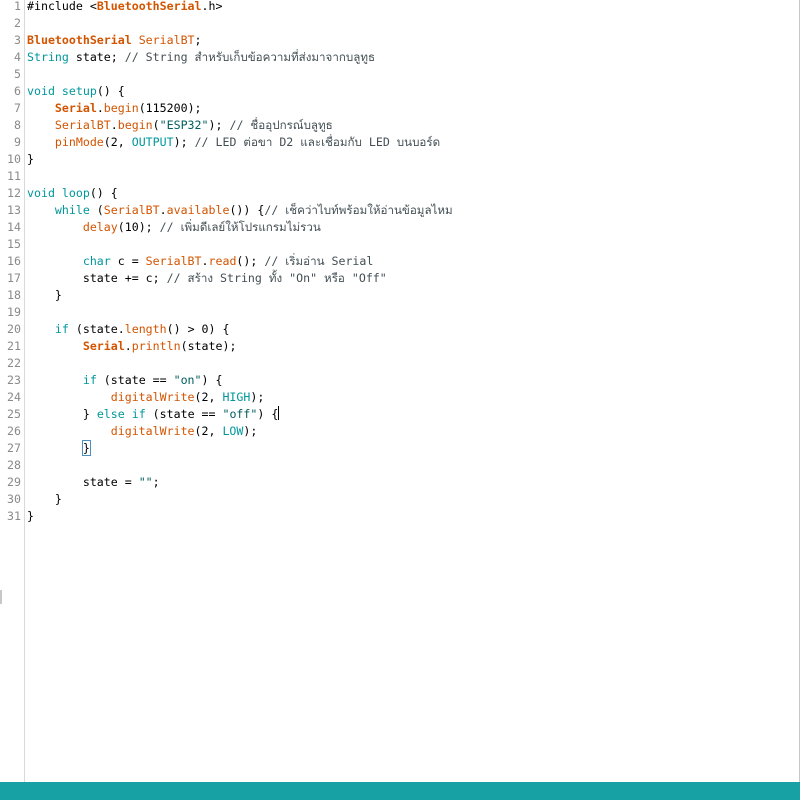  Describe the element at coordinates (76, 91) in the screenshot. I see `code-text: void setup() {` at that location.